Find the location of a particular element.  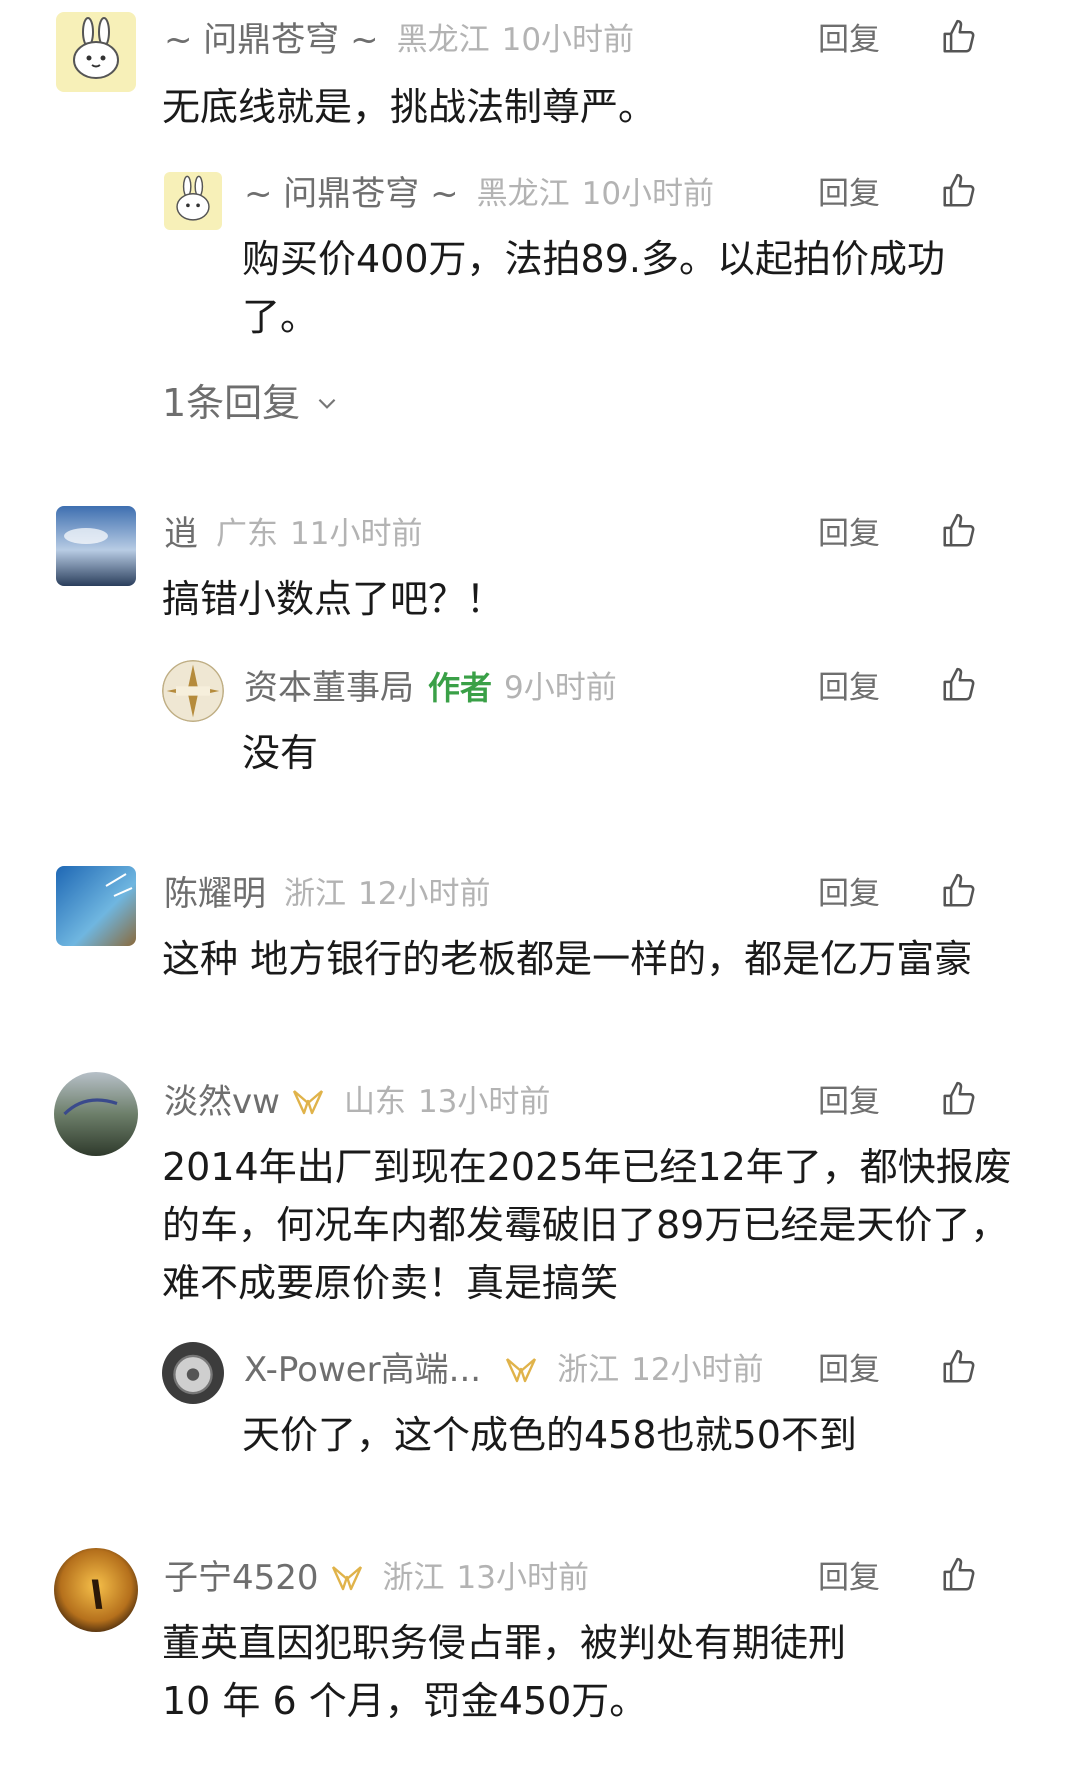

location: 广东 is located at coordinates (247, 534).